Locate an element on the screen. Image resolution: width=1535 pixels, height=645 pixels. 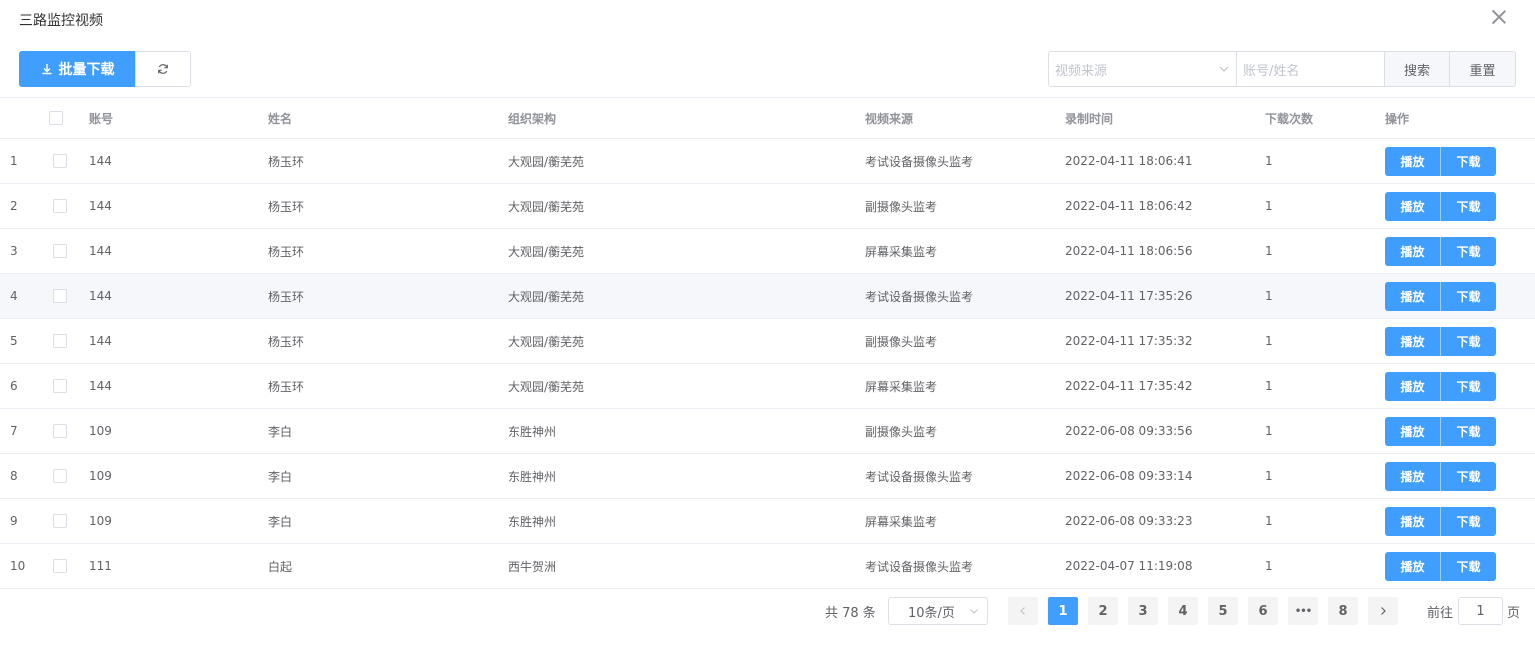
next-page-button is located at coordinates (1383, 611).